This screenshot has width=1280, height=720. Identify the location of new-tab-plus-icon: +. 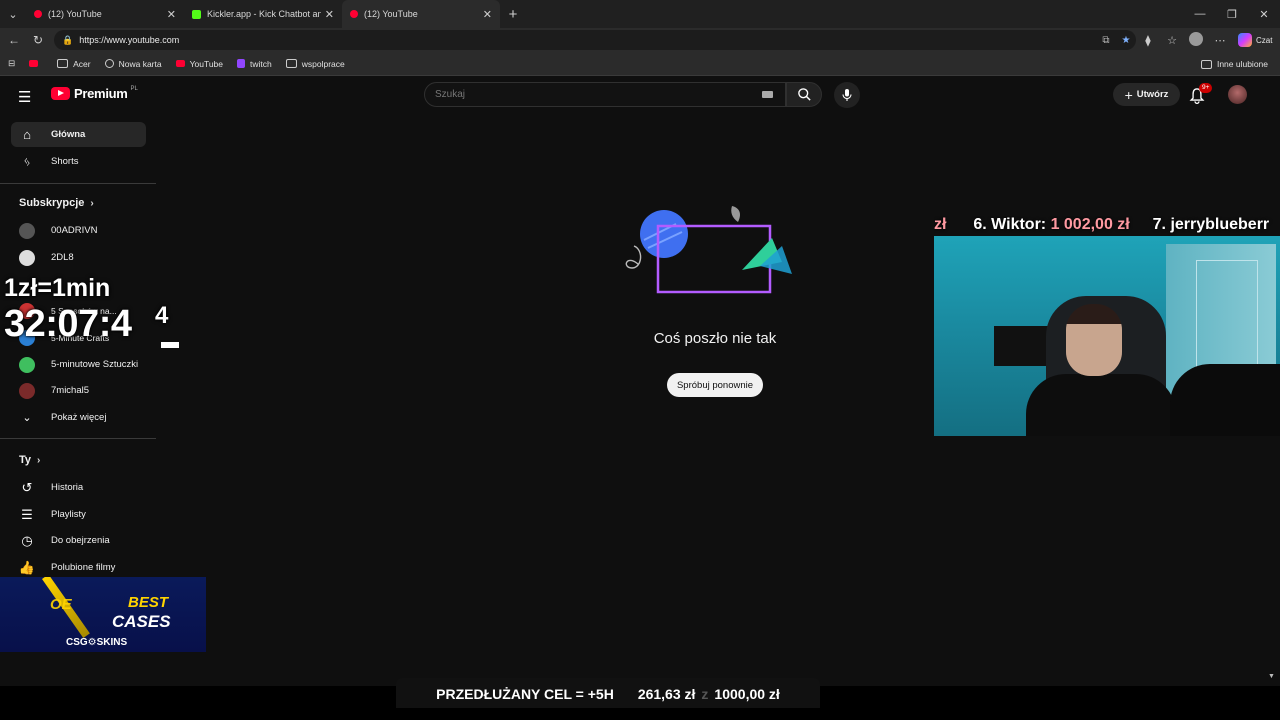
(513, 14).